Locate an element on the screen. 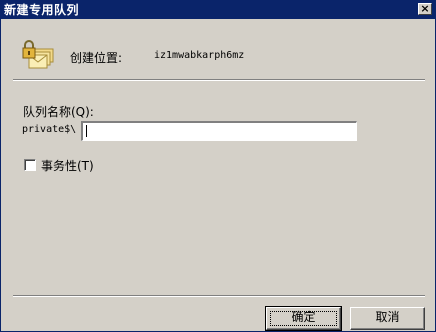 This screenshot has width=436, height=332. bottom-separator is located at coordinates (219, 296).